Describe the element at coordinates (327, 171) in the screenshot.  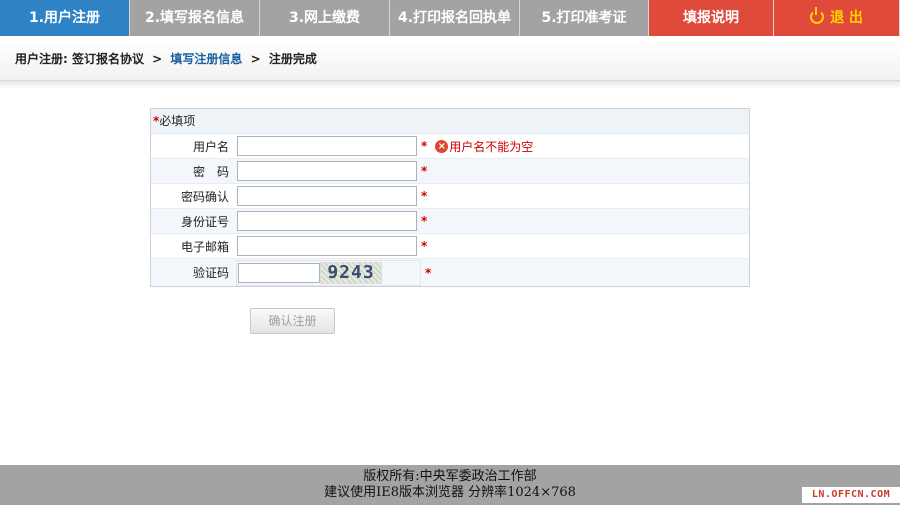
I see `password-input` at that location.